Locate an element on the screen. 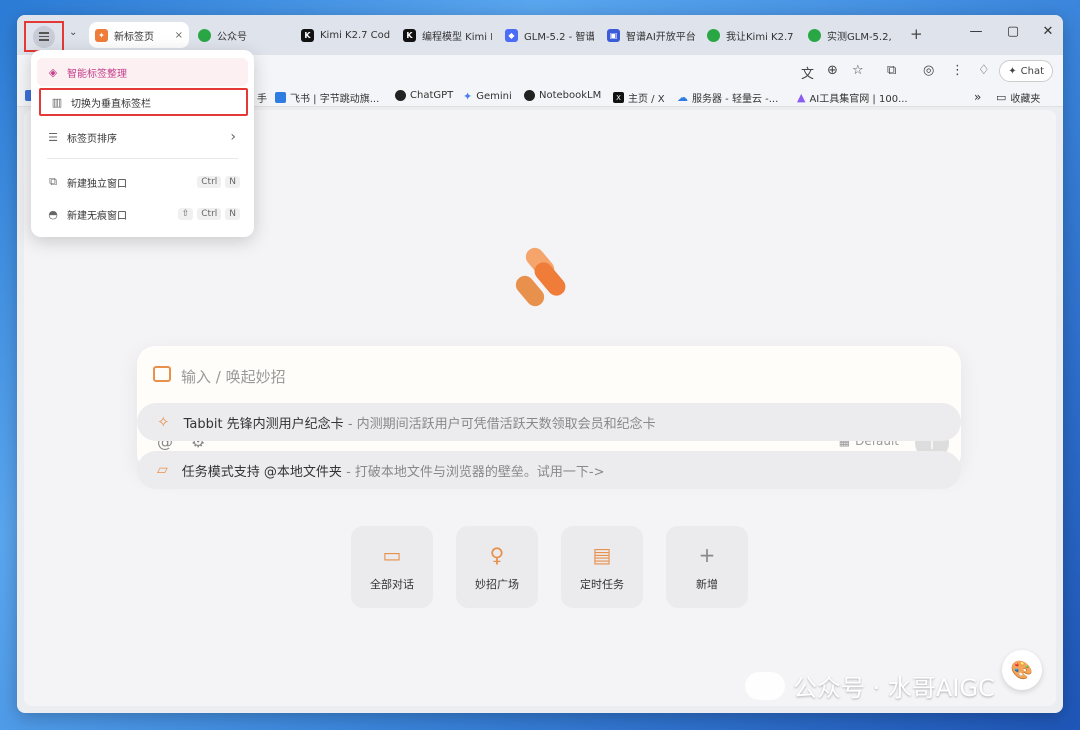  notice-local-folder: ▱ 任务模式支持 @本地文件夹 - 打破本地文件与浏览器的壁垒。试用一下-> is located at coordinates (549, 470).